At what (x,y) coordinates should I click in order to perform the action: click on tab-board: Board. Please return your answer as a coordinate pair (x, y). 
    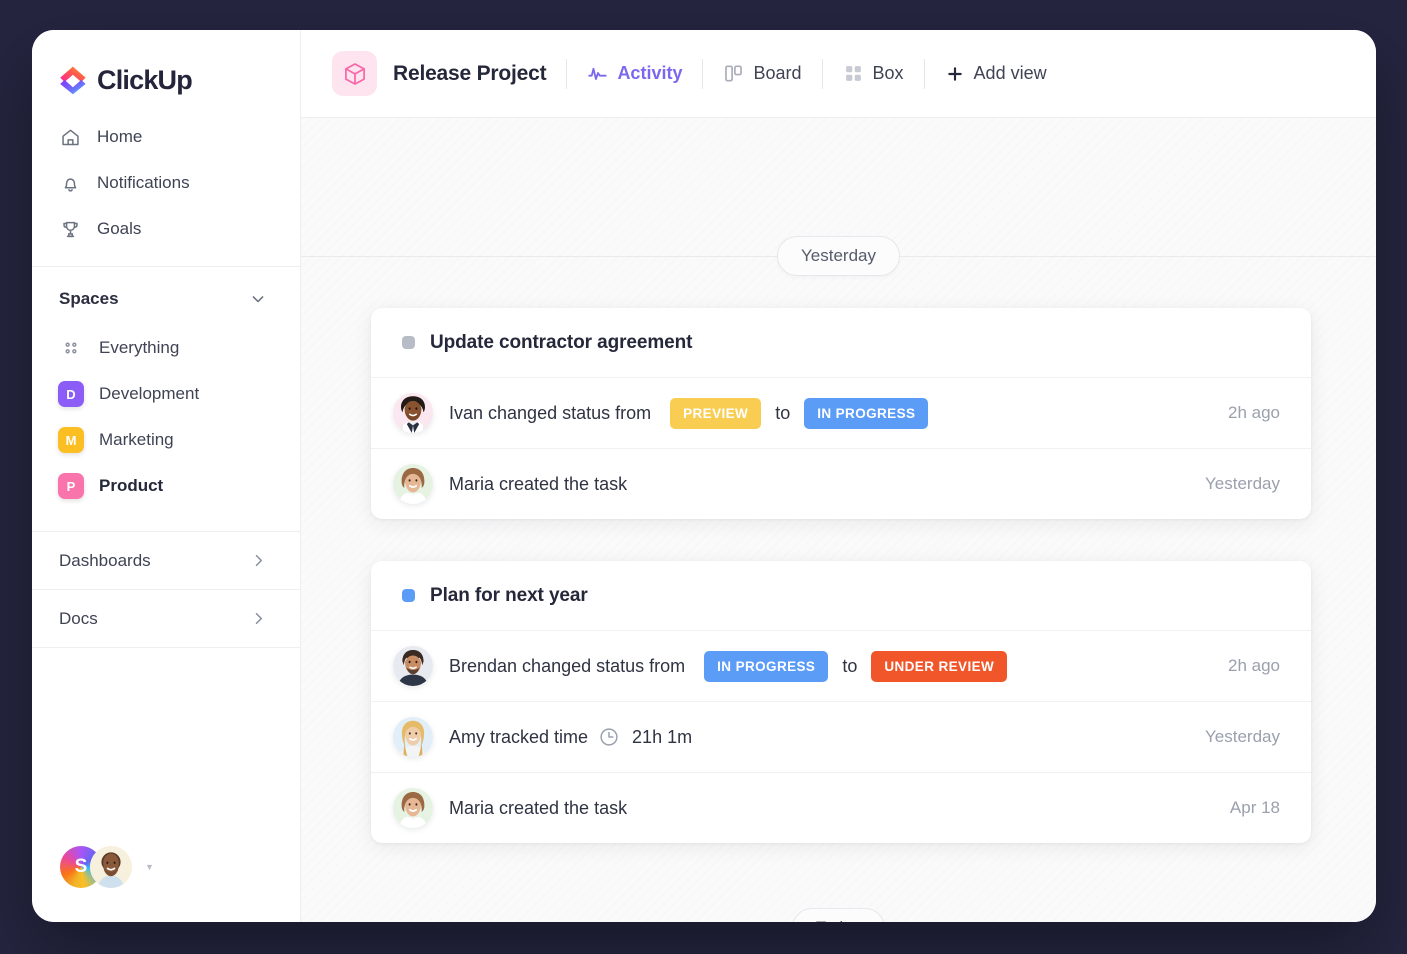
    Looking at the image, I should click on (762, 73).